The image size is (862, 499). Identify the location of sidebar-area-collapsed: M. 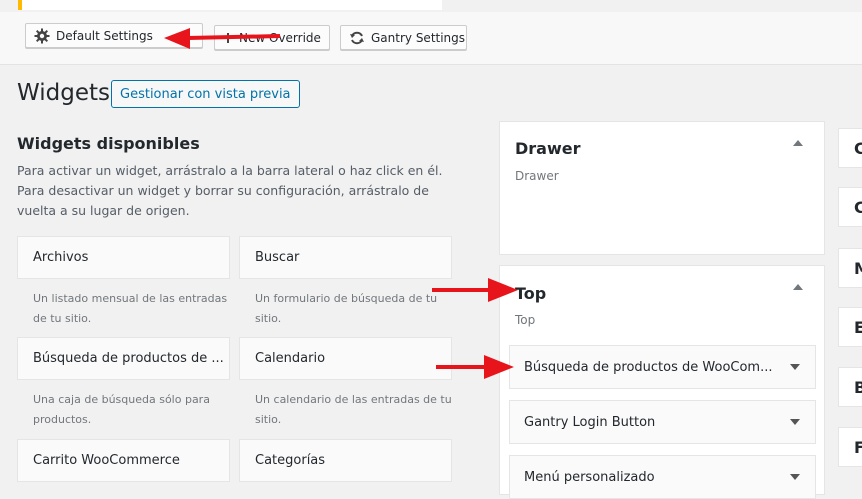
(850, 268).